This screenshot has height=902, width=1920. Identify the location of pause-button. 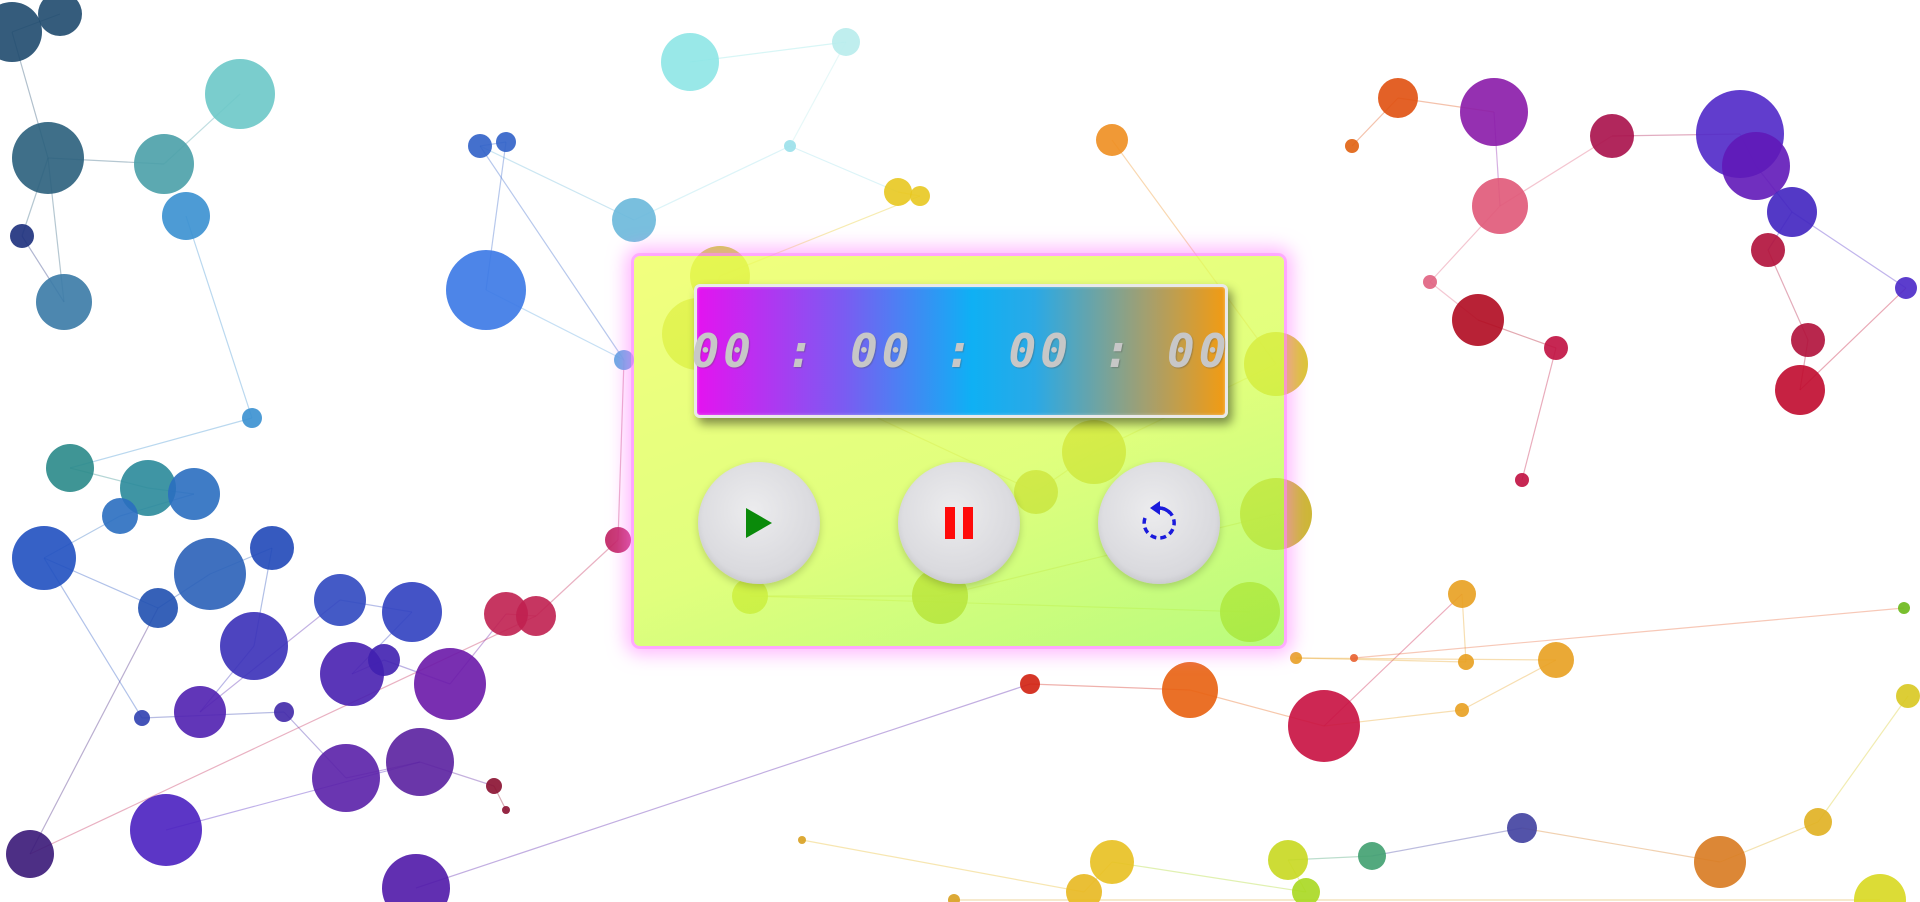
(959, 523).